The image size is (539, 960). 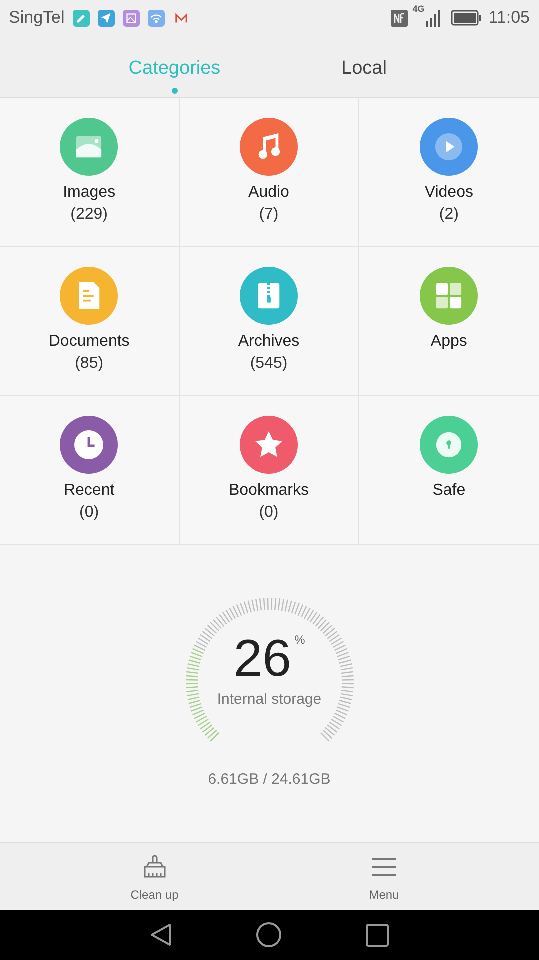 What do you see at coordinates (300, 640) in the screenshot?
I see `percent-sign: %` at bounding box center [300, 640].